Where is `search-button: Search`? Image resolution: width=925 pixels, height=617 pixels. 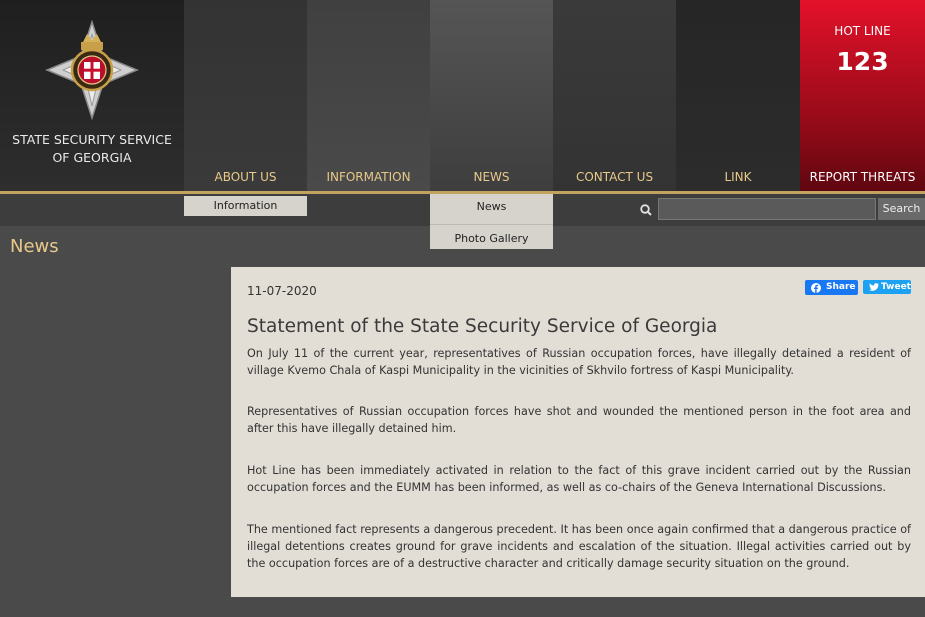
search-button: Search is located at coordinates (901, 209).